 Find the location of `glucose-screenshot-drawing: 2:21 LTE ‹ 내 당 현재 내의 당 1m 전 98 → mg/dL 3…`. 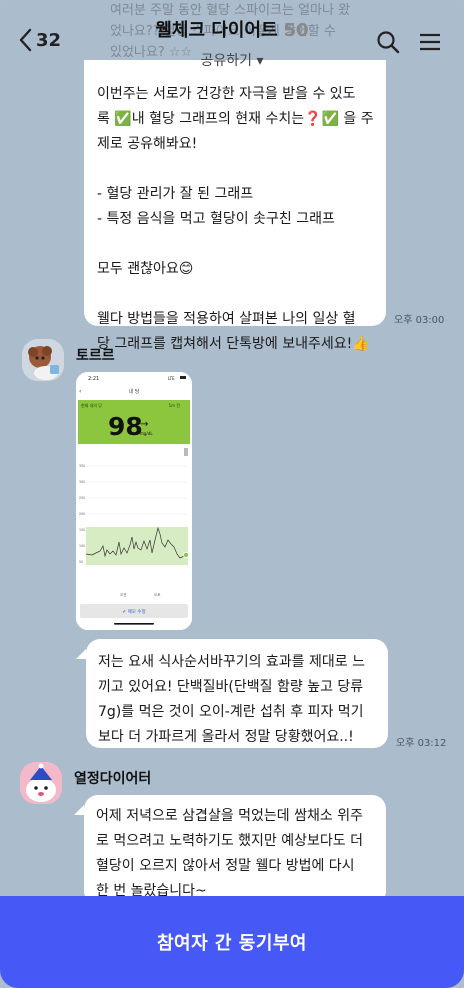

glucose-screenshot-drawing: 2:21 LTE ‹ 내 당 현재 내의 당 1m 전 98 → mg/dL 3… is located at coordinates (134, 501).